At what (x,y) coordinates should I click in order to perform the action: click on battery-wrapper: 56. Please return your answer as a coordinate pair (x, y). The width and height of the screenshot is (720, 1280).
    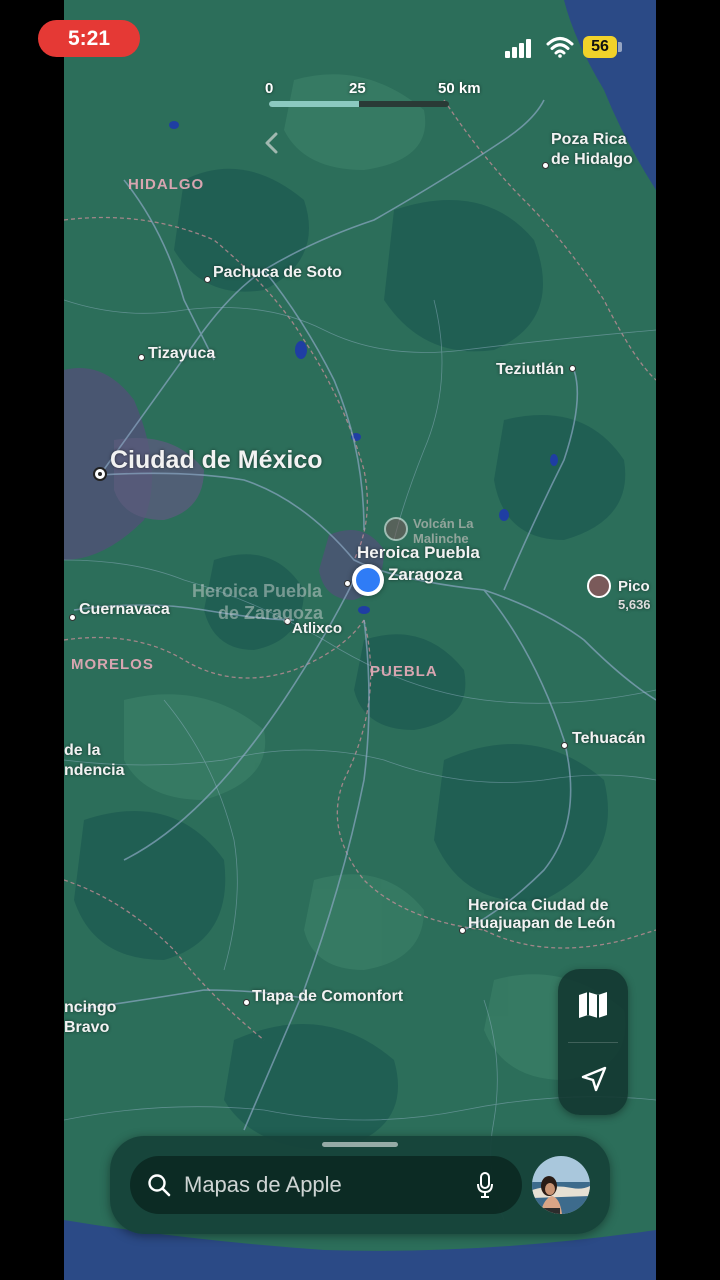
    Looking at the image, I should click on (600, 47).